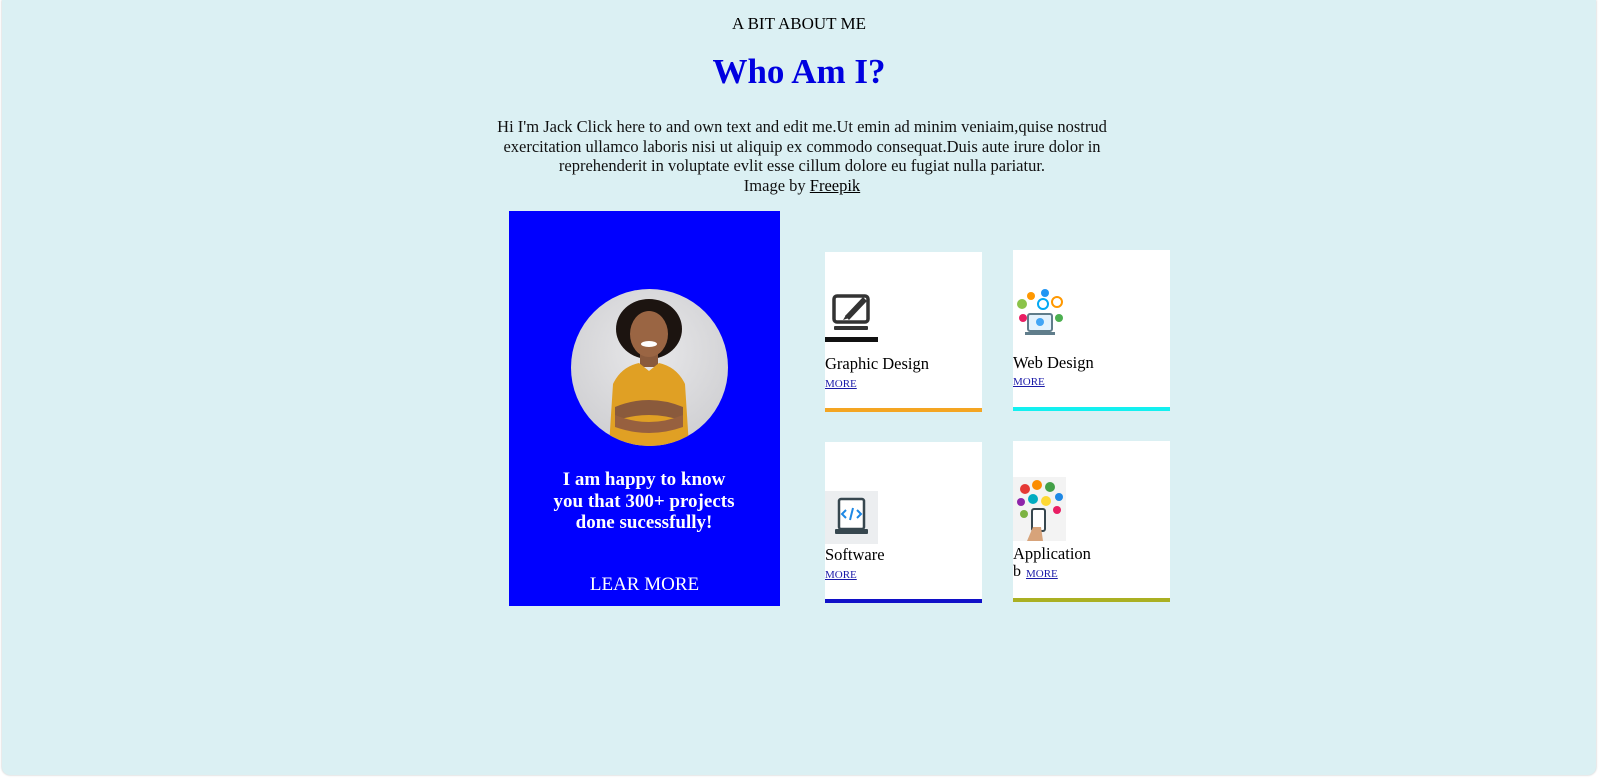 The height and width of the screenshot is (779, 1600). Describe the element at coordinates (1017, 571) in the screenshot. I see `service-prefix: b` at that location.